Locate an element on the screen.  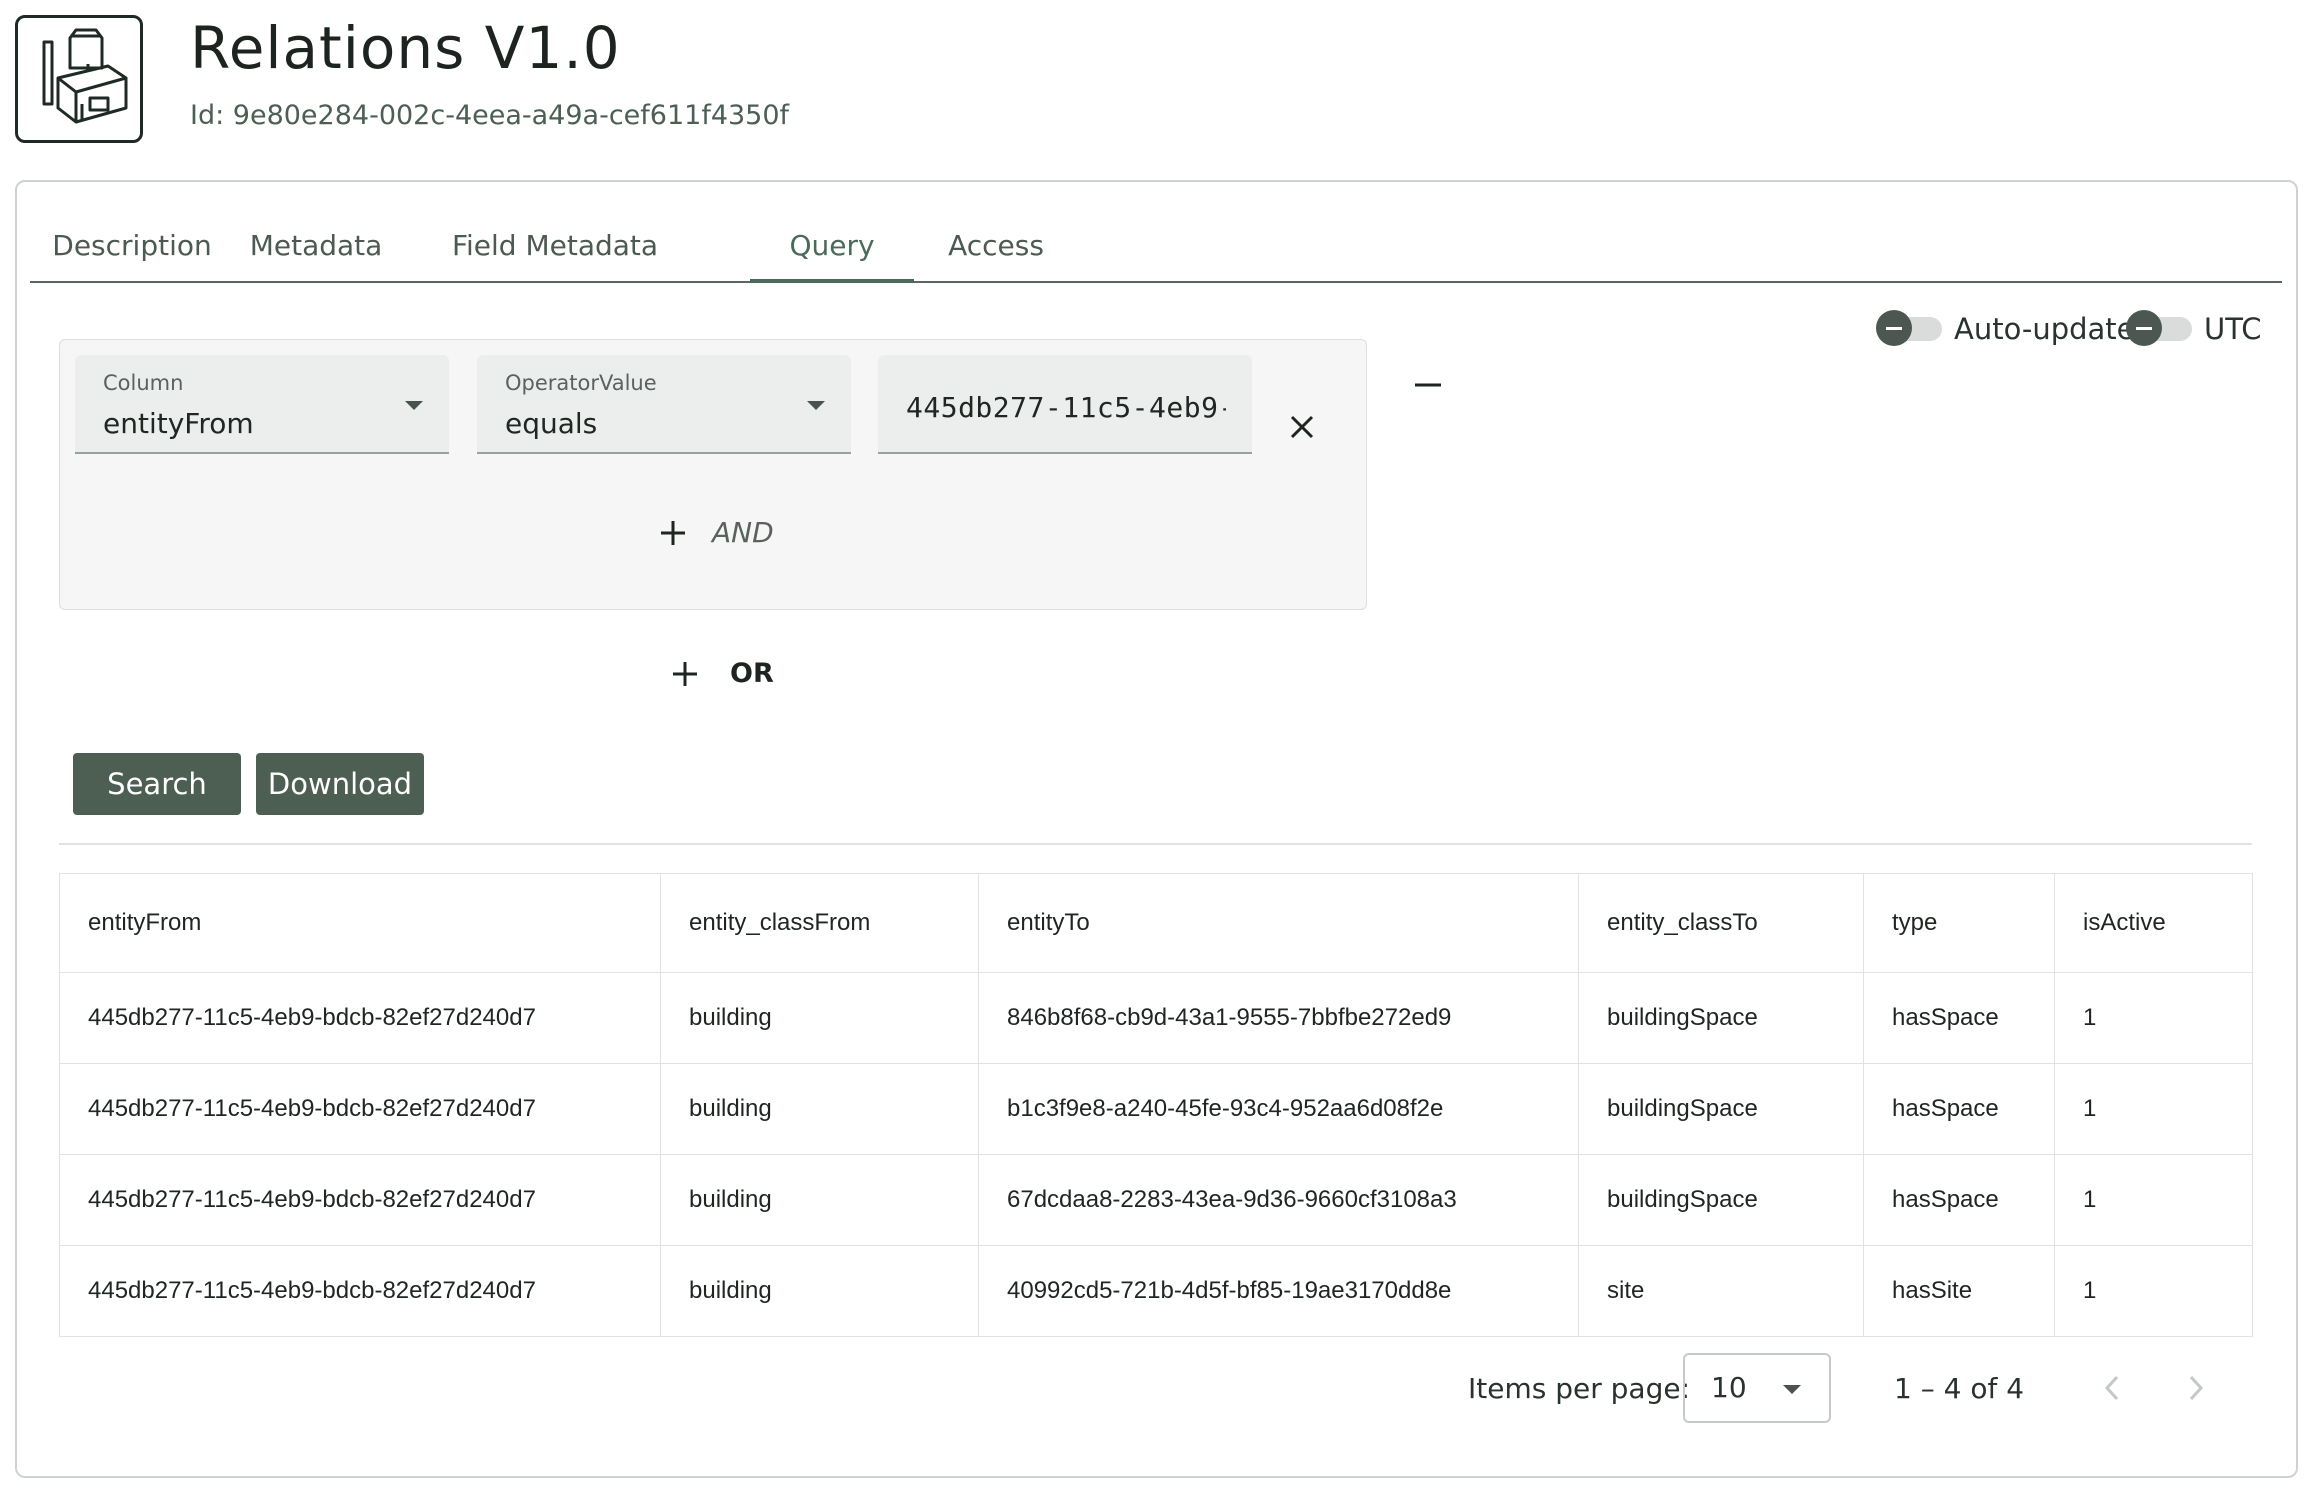
add-and-button: AND is located at coordinates (717, 532).